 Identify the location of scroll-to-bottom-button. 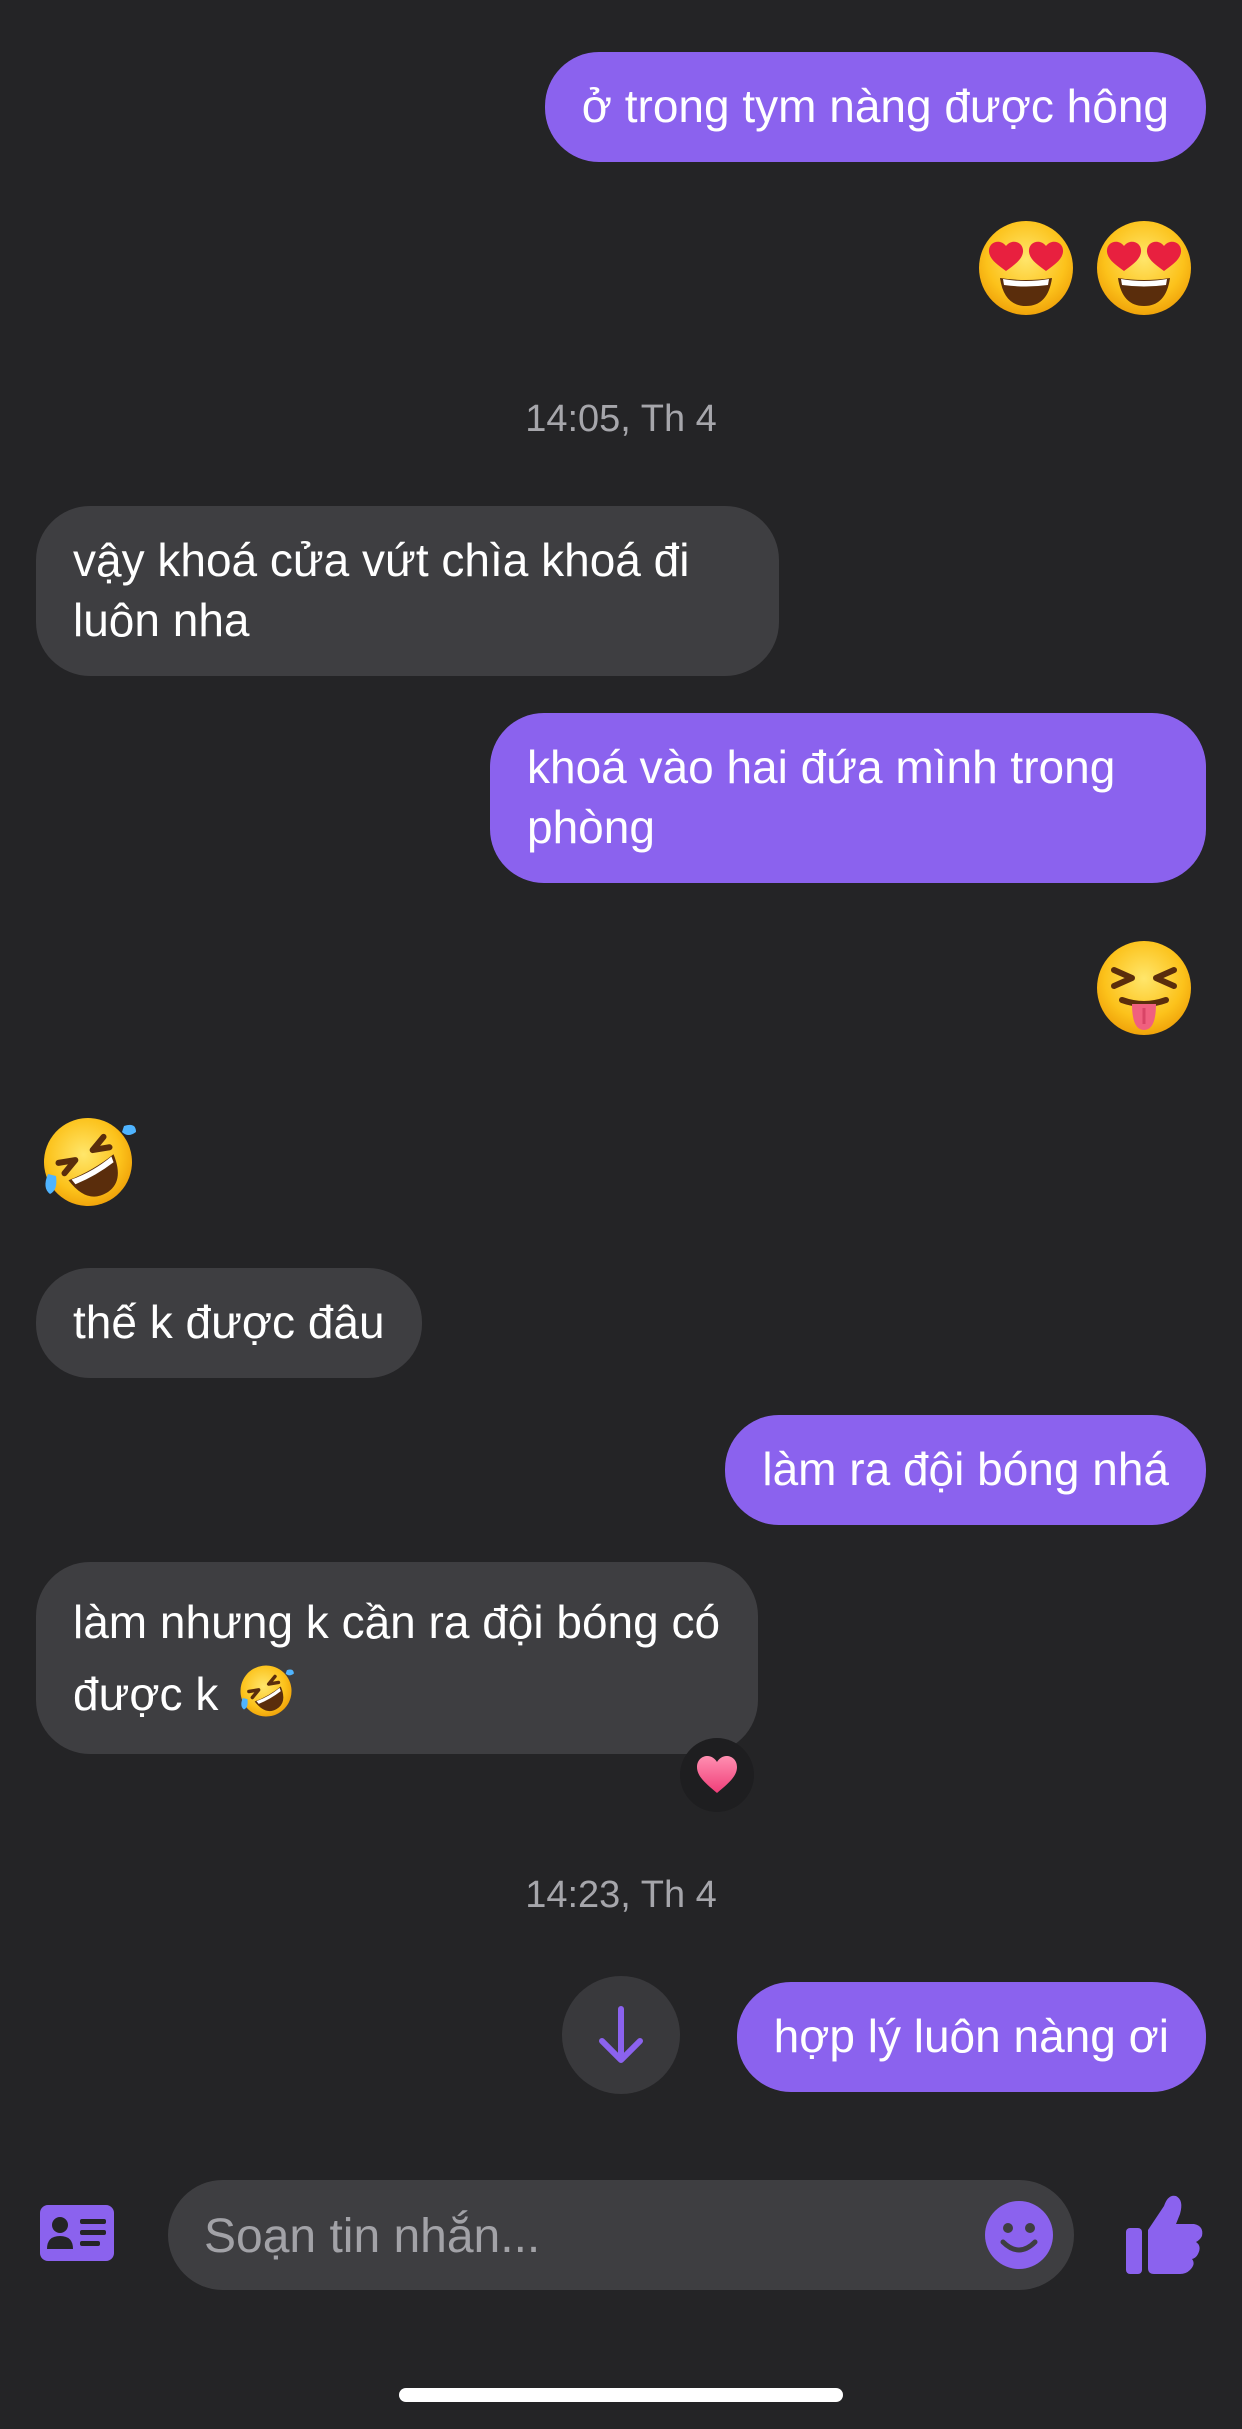
(621, 2035).